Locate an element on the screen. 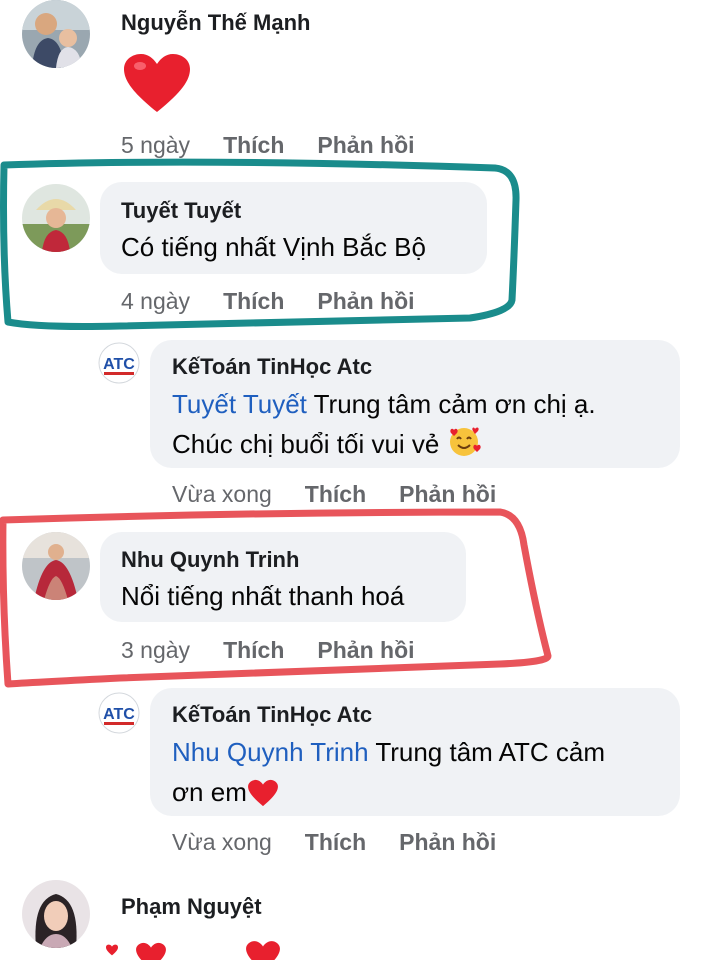 The height and width of the screenshot is (960, 701). mention-link: Nhu Quynh Trinh is located at coordinates (270, 752).